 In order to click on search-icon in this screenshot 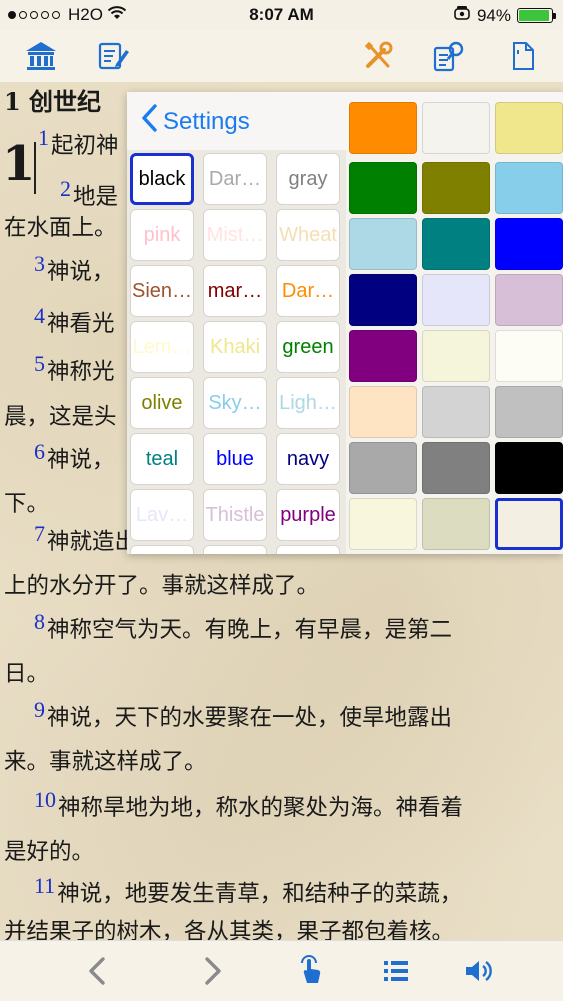, I will do `click(449, 56)`.